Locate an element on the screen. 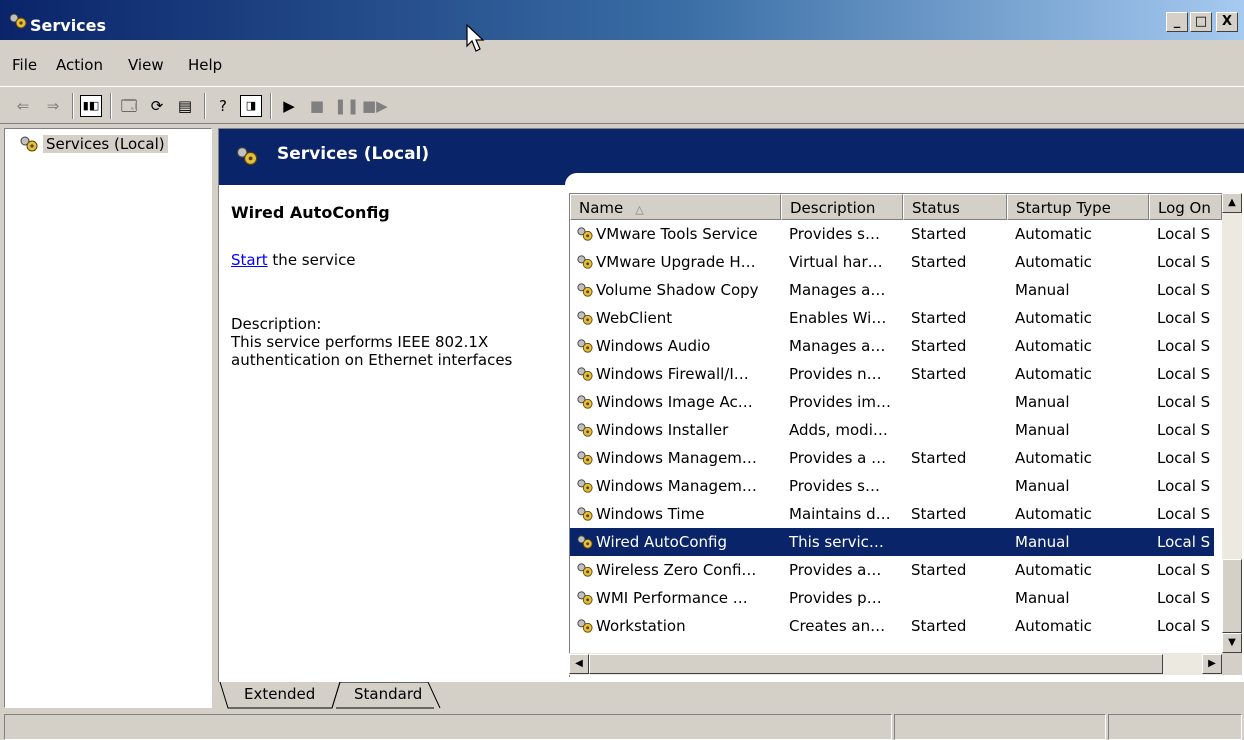 This screenshot has height=740, width=1244. menu-help: Help is located at coordinates (205, 65).